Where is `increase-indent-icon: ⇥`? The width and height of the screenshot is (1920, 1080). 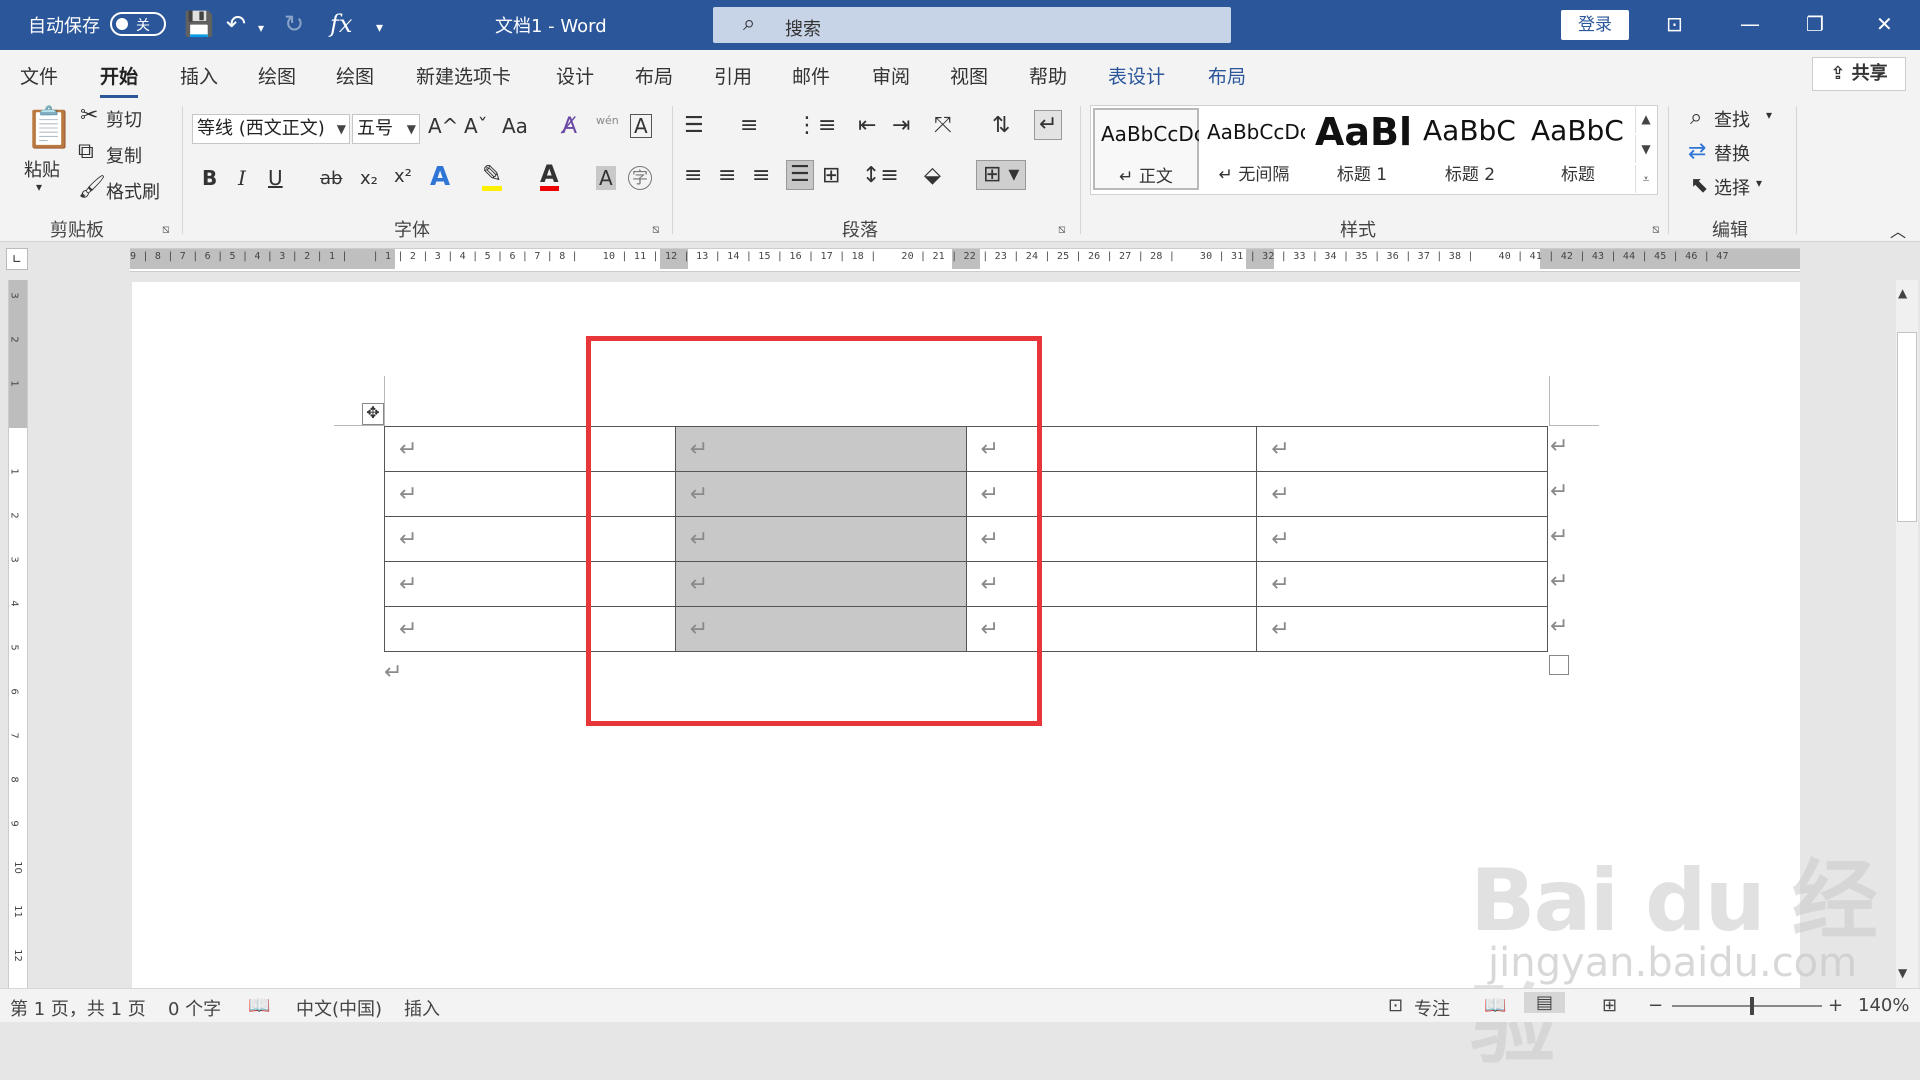
increase-indent-icon: ⇥ is located at coordinates (901, 126).